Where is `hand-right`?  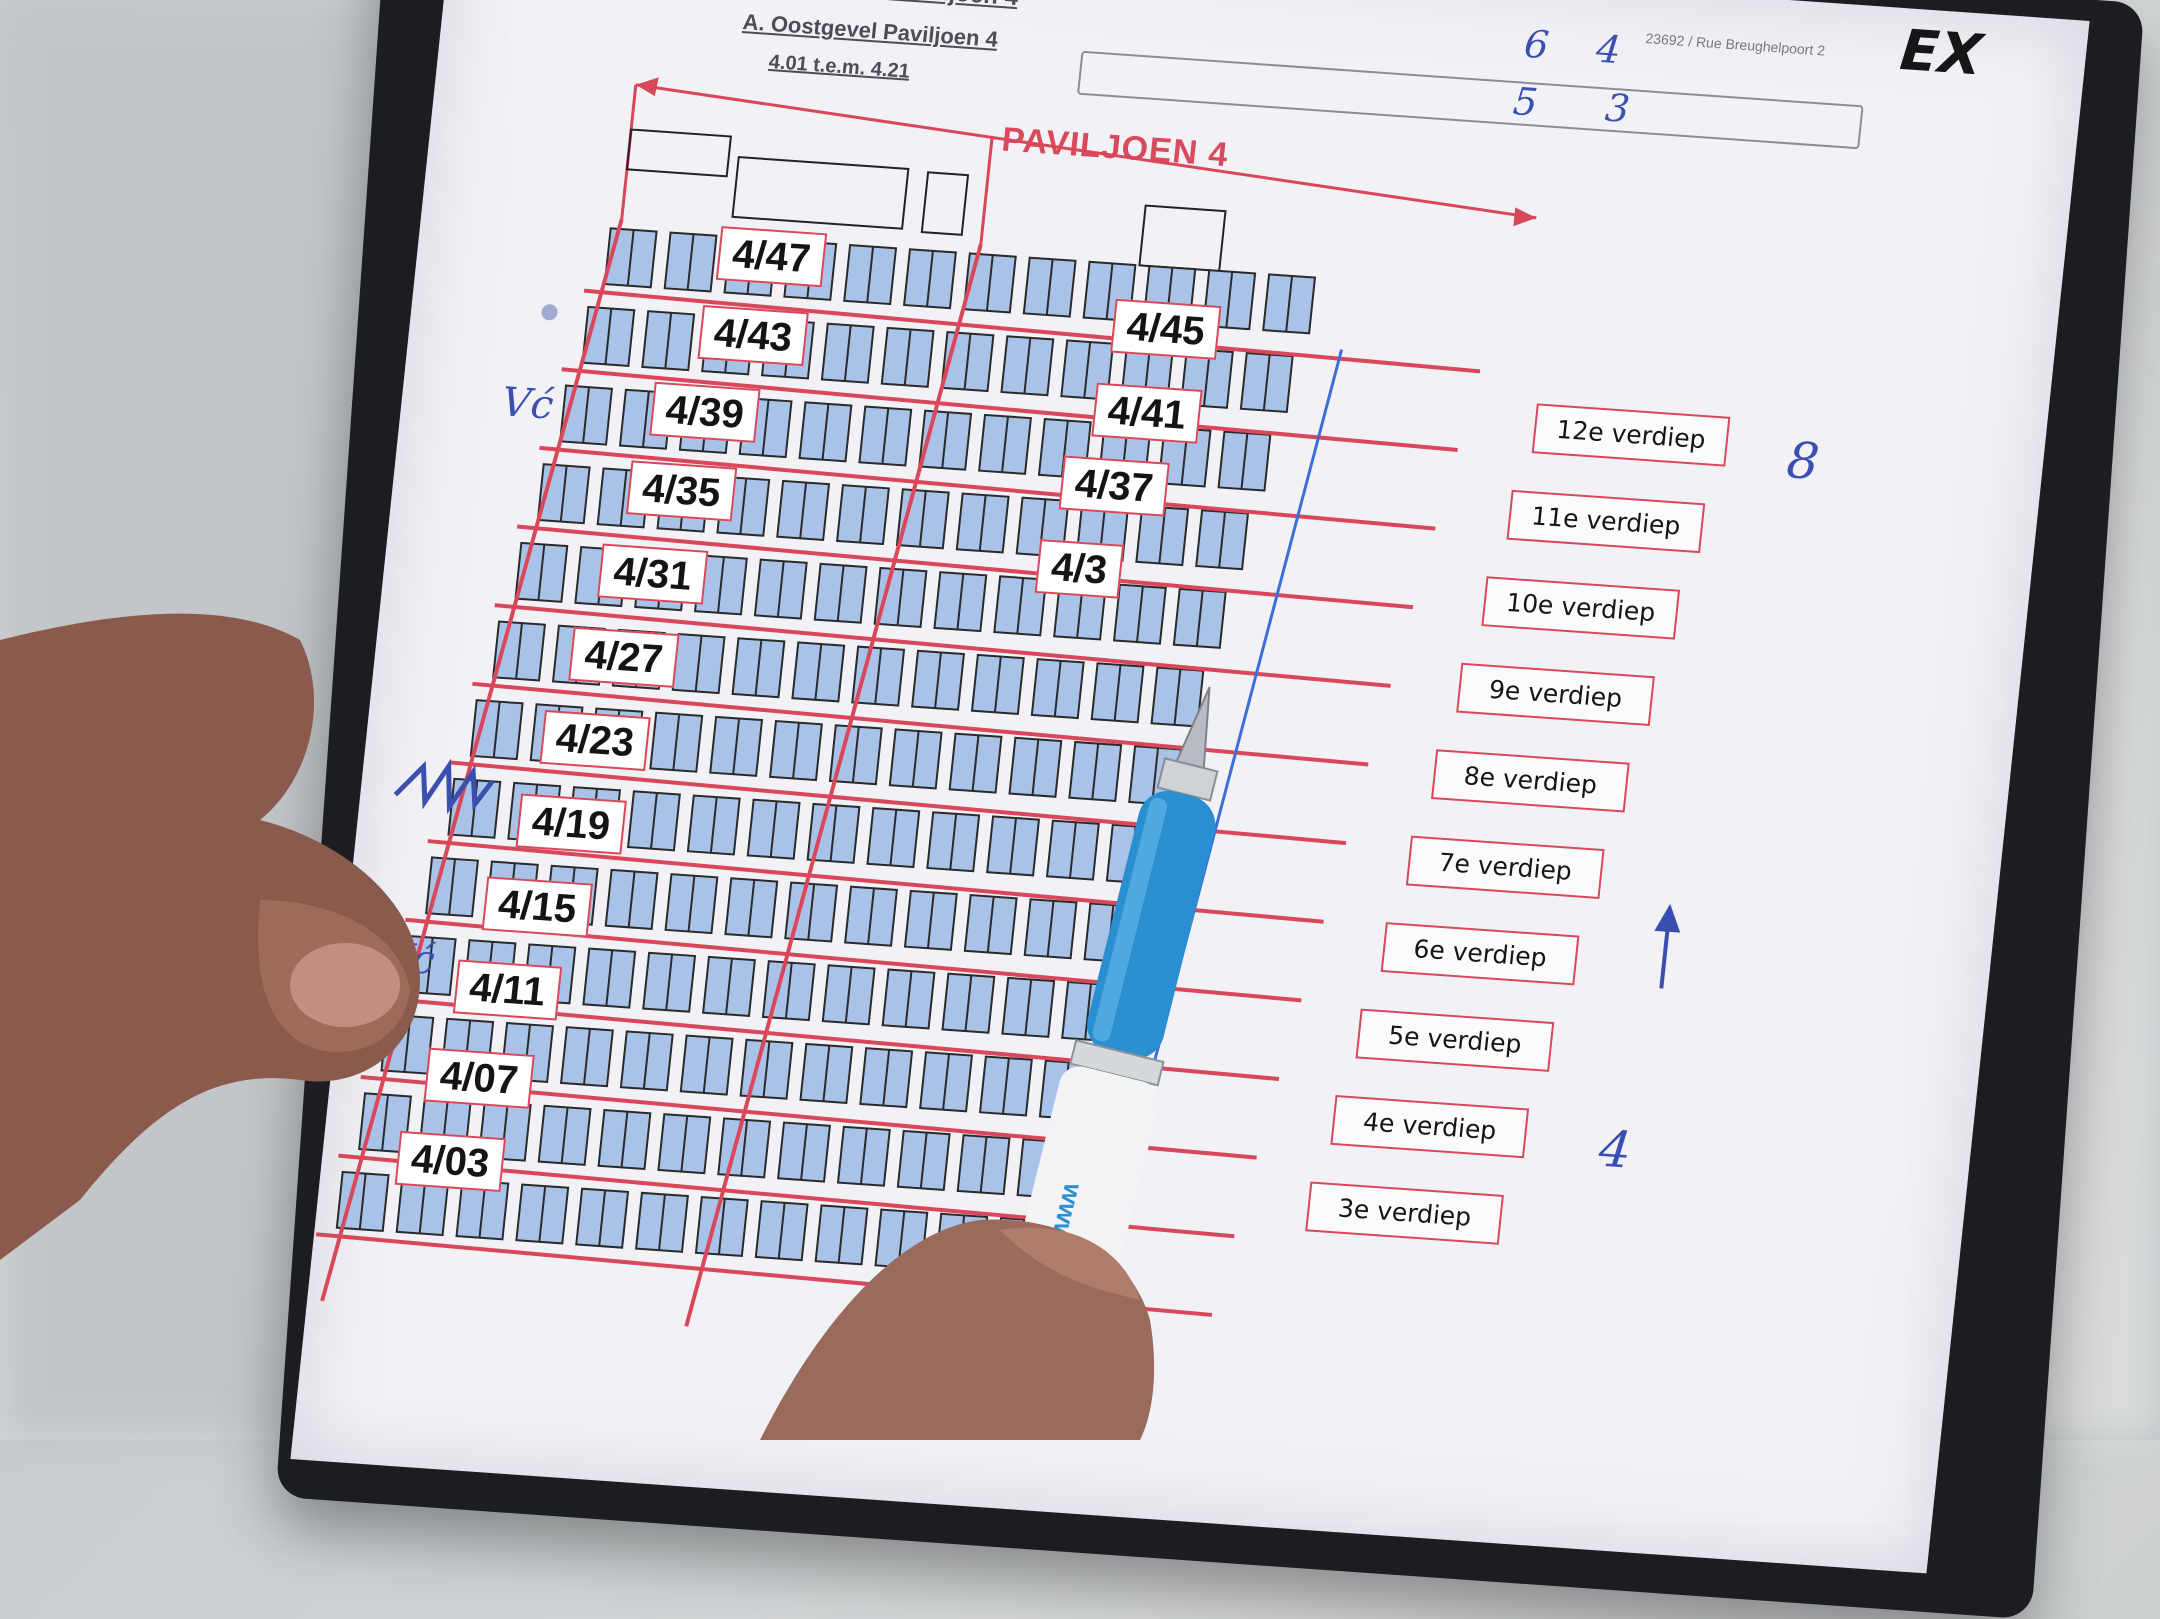 hand-right is located at coordinates (957, 1329).